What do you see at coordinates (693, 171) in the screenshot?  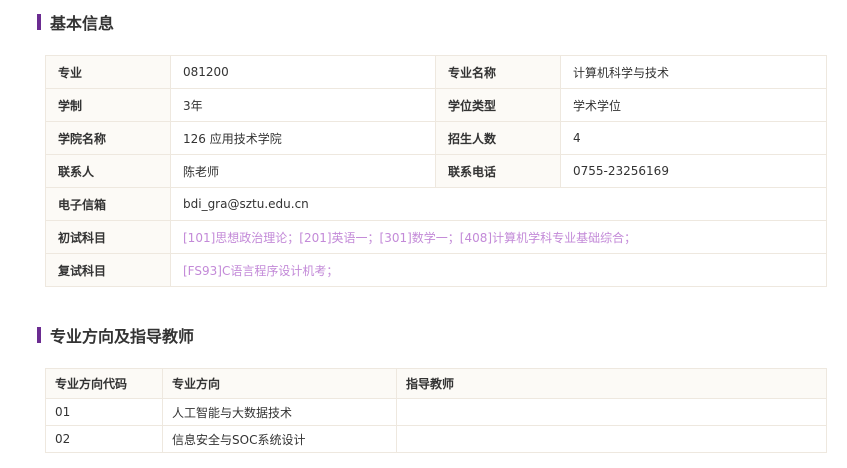 I see `phone-value: 0755-23256169` at bounding box center [693, 171].